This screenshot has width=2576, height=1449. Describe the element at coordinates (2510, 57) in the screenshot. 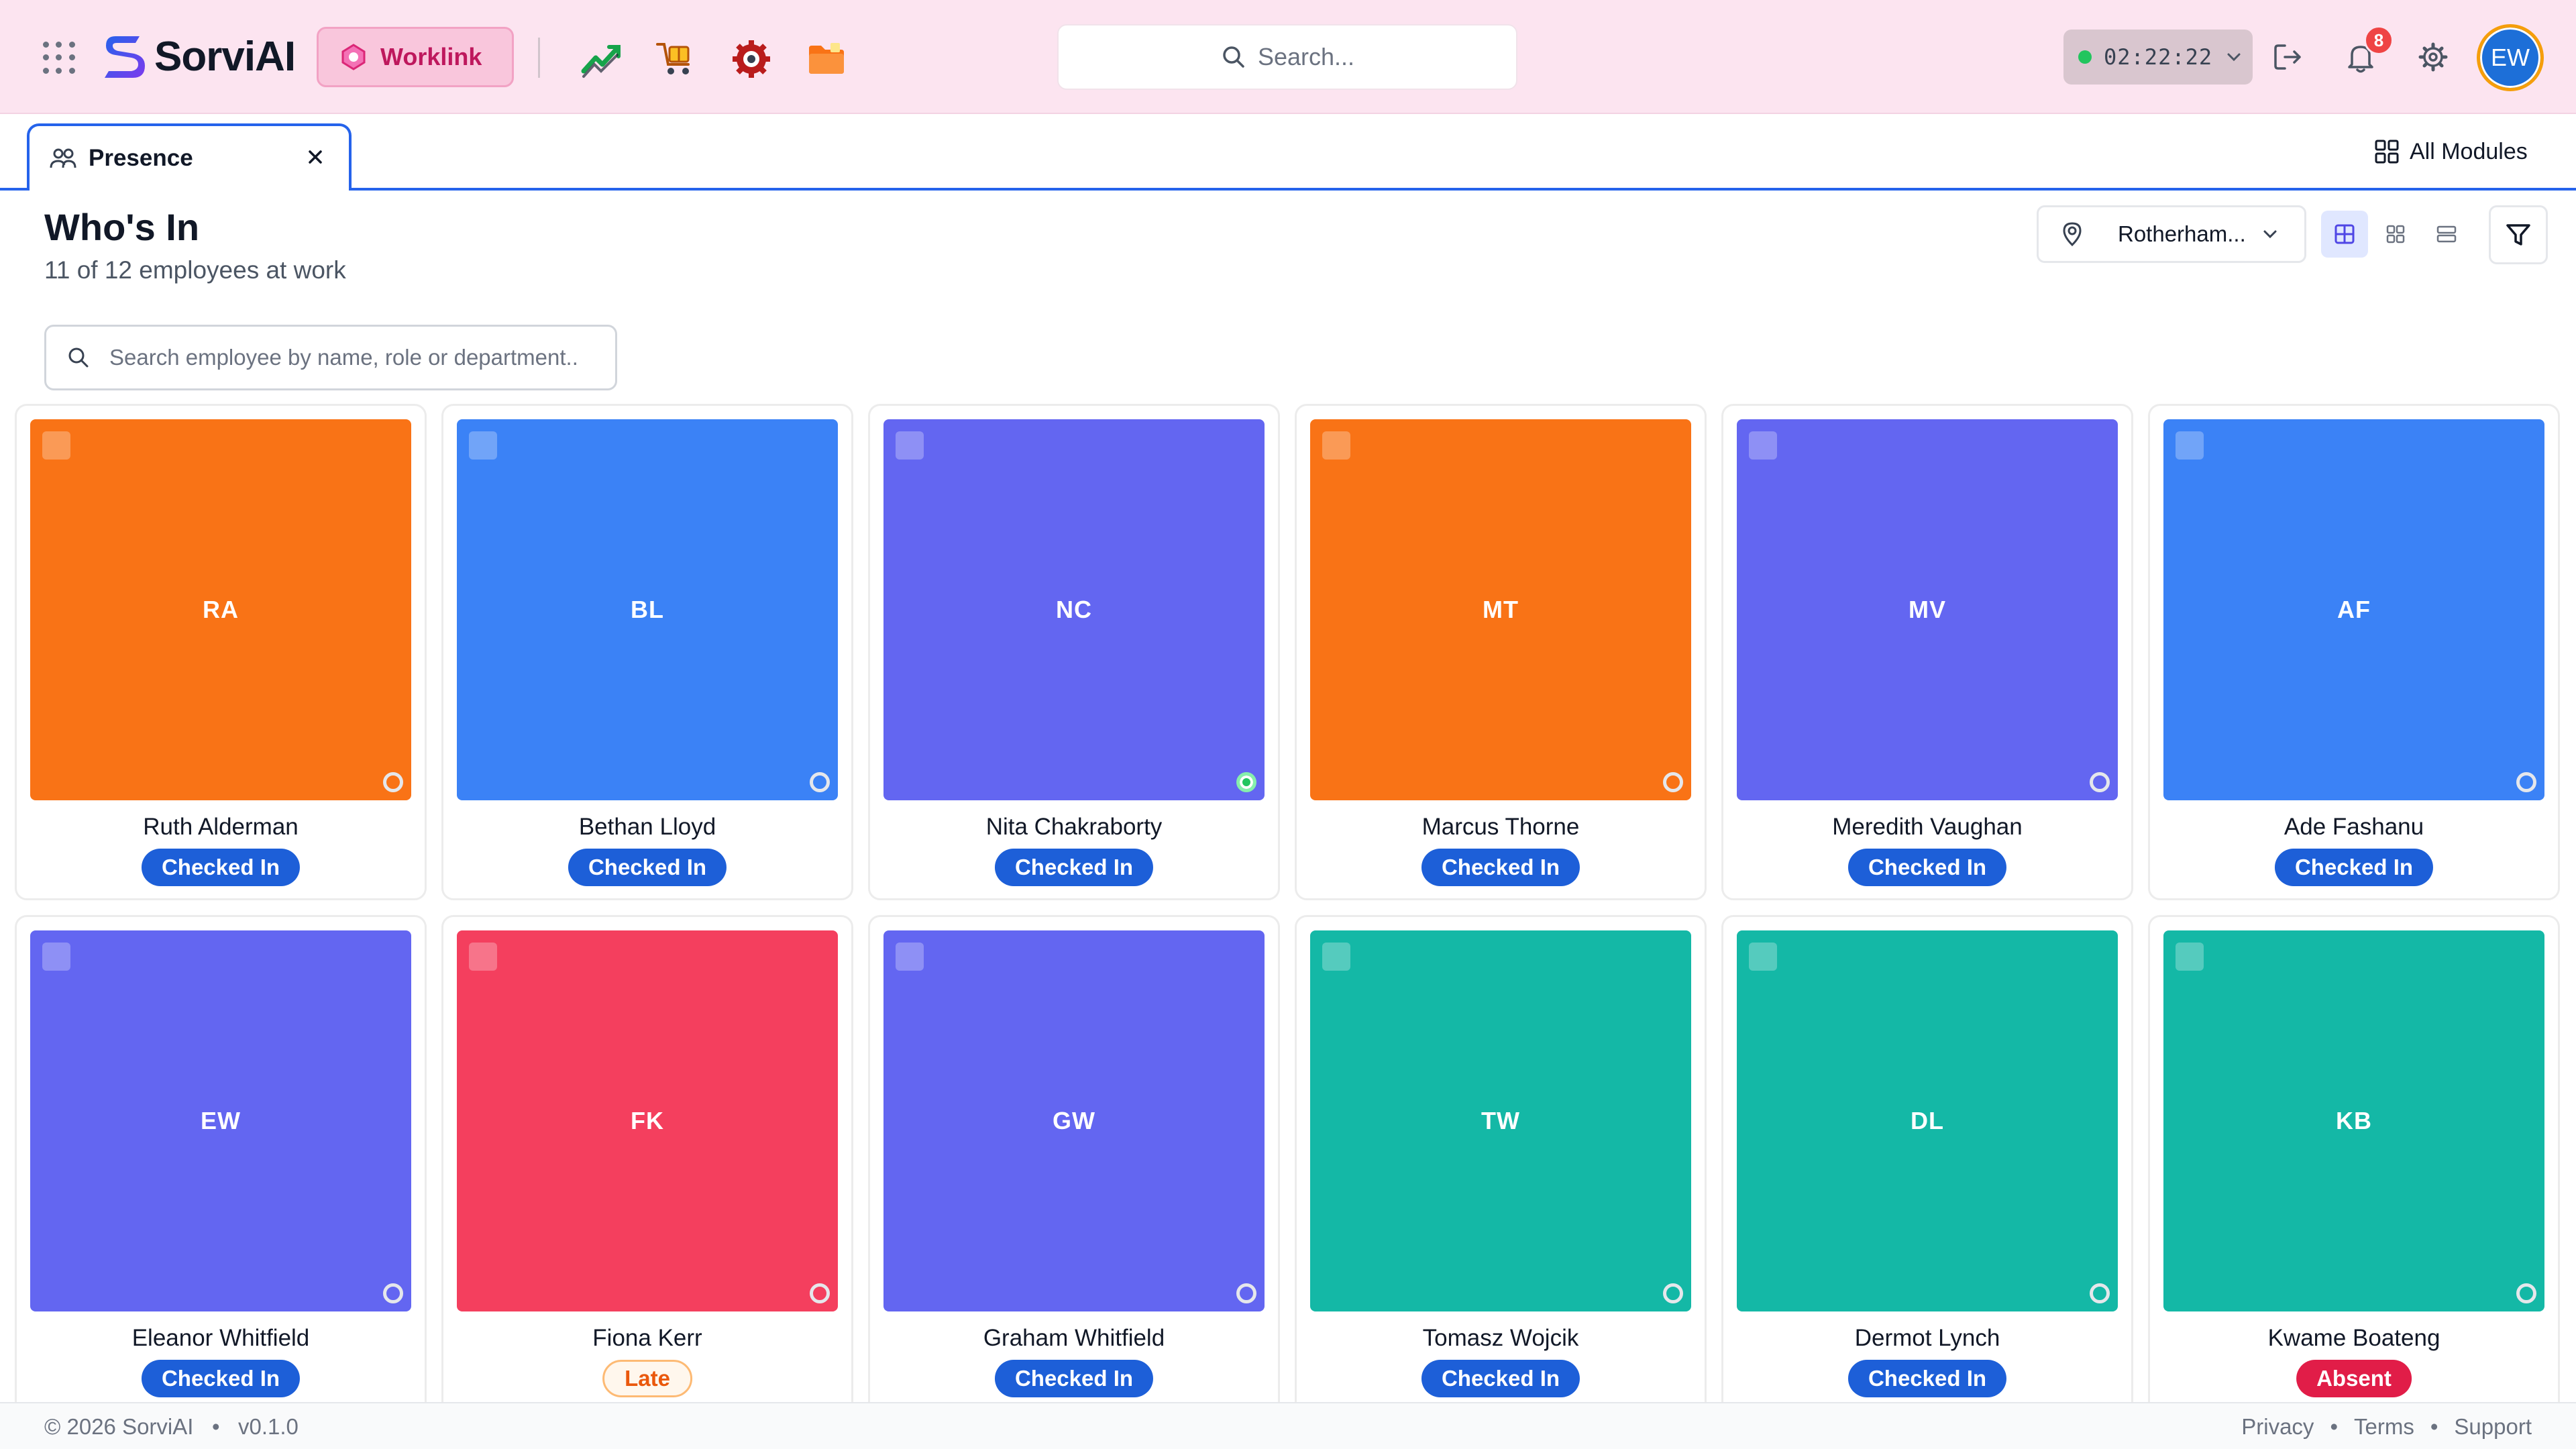

I see `user-avatar: EW` at that location.